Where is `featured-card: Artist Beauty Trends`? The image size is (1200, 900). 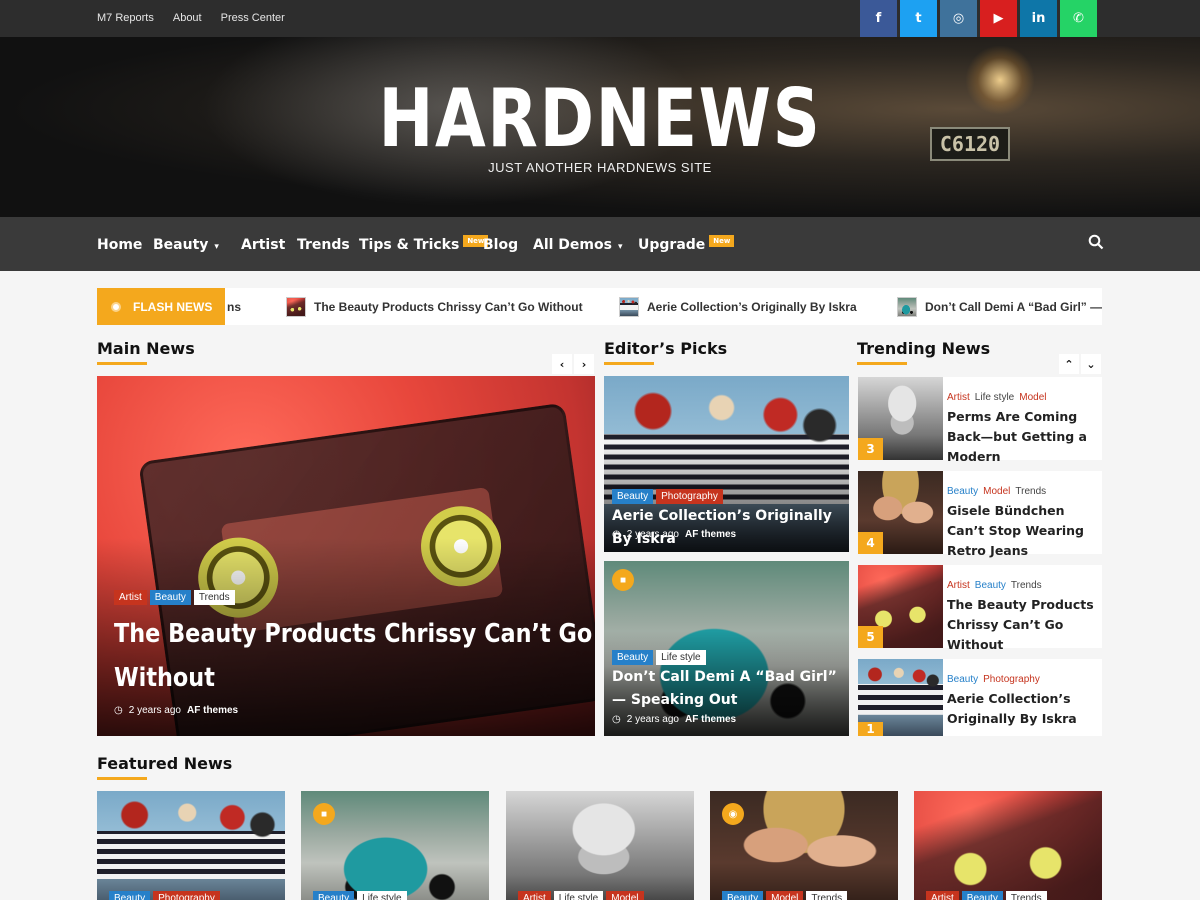 featured-card: Artist Beauty Trends is located at coordinates (1008, 845).